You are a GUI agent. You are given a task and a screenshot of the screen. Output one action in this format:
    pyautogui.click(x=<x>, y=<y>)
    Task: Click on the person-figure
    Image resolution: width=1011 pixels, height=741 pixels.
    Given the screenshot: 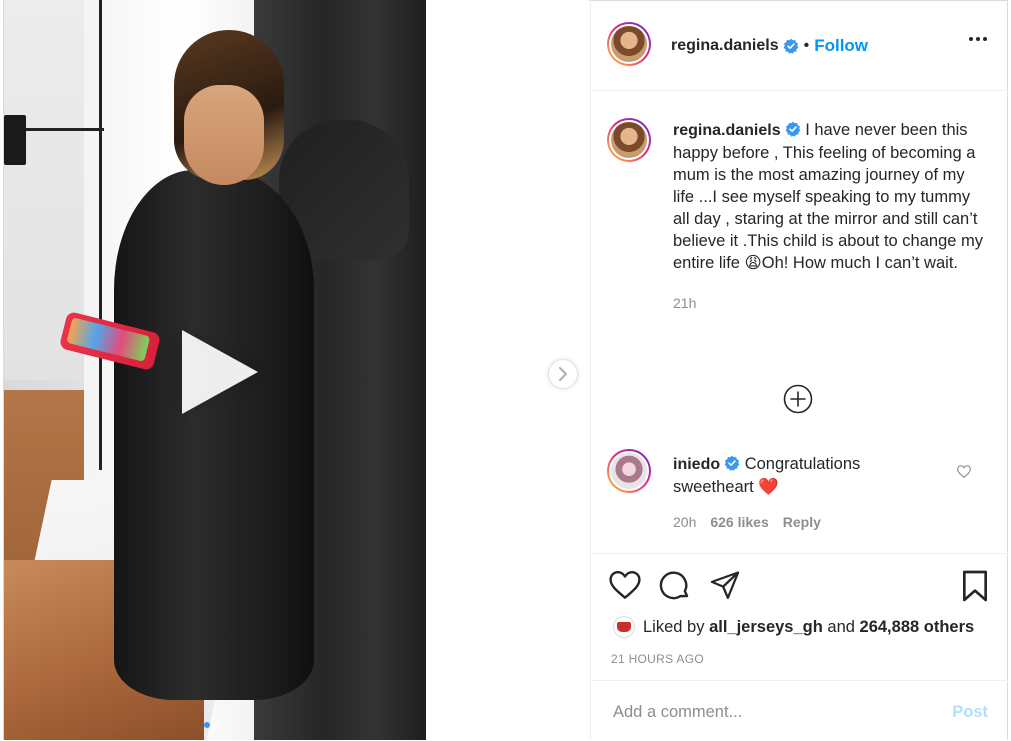 What is the action you would take?
    pyautogui.click(x=214, y=435)
    